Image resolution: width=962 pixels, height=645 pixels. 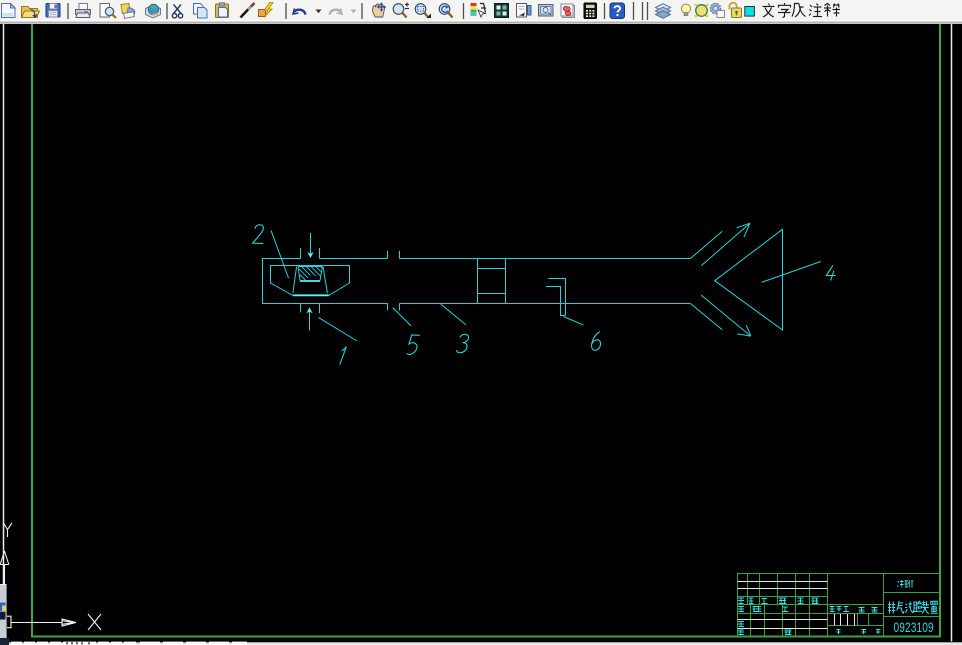 What do you see at coordinates (914, 627) in the screenshot?
I see `svg-text: 0923109` at bounding box center [914, 627].